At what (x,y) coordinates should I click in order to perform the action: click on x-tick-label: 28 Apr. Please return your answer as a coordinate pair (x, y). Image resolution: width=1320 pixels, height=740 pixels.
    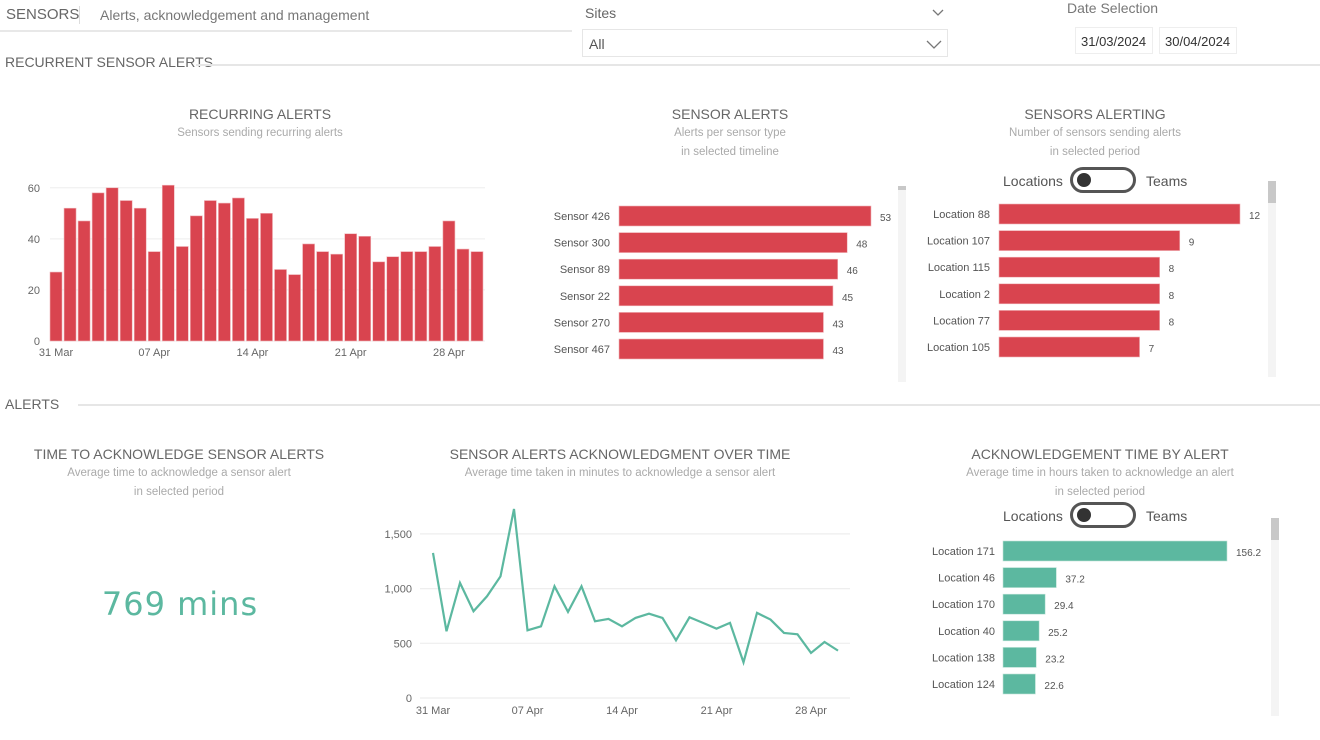
    Looking at the image, I should click on (449, 353).